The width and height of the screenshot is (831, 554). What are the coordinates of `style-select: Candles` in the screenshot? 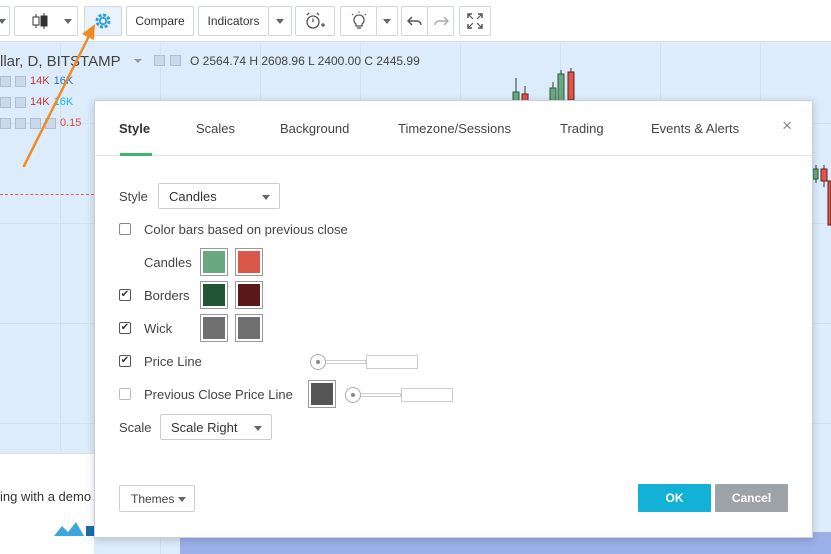 It's located at (219, 196).